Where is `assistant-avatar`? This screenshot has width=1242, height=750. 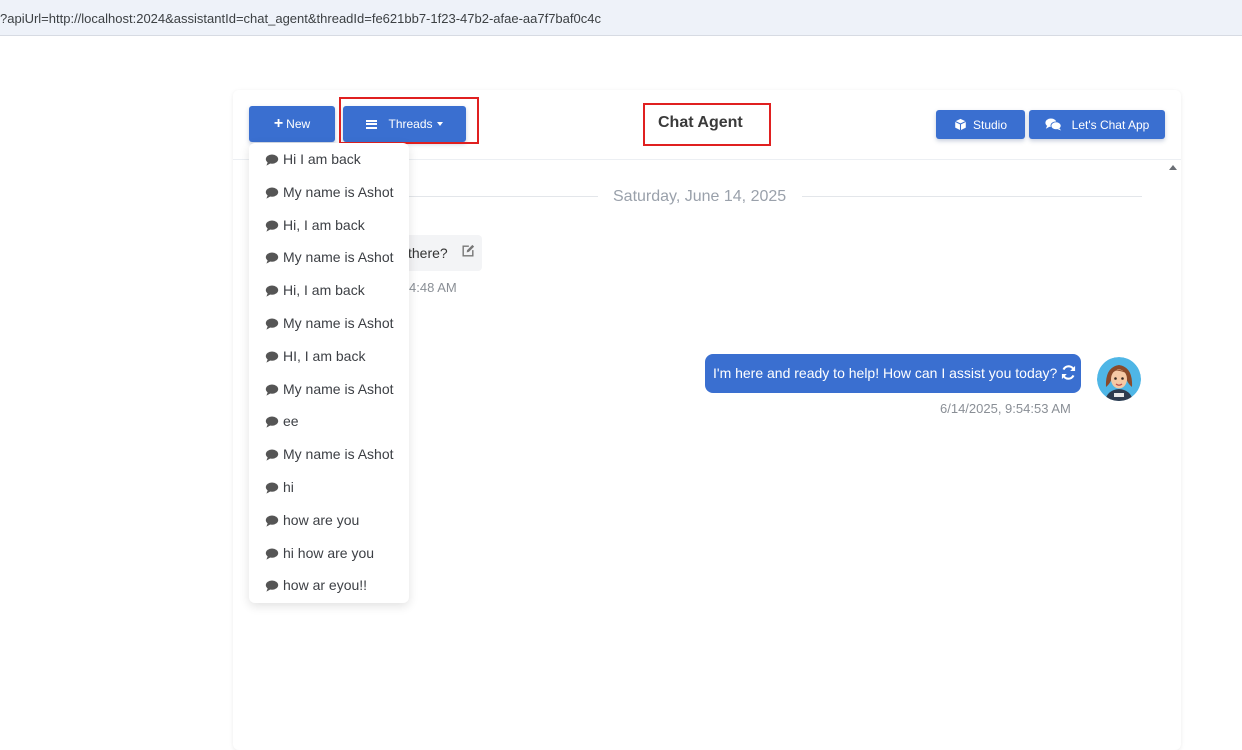 assistant-avatar is located at coordinates (1119, 379).